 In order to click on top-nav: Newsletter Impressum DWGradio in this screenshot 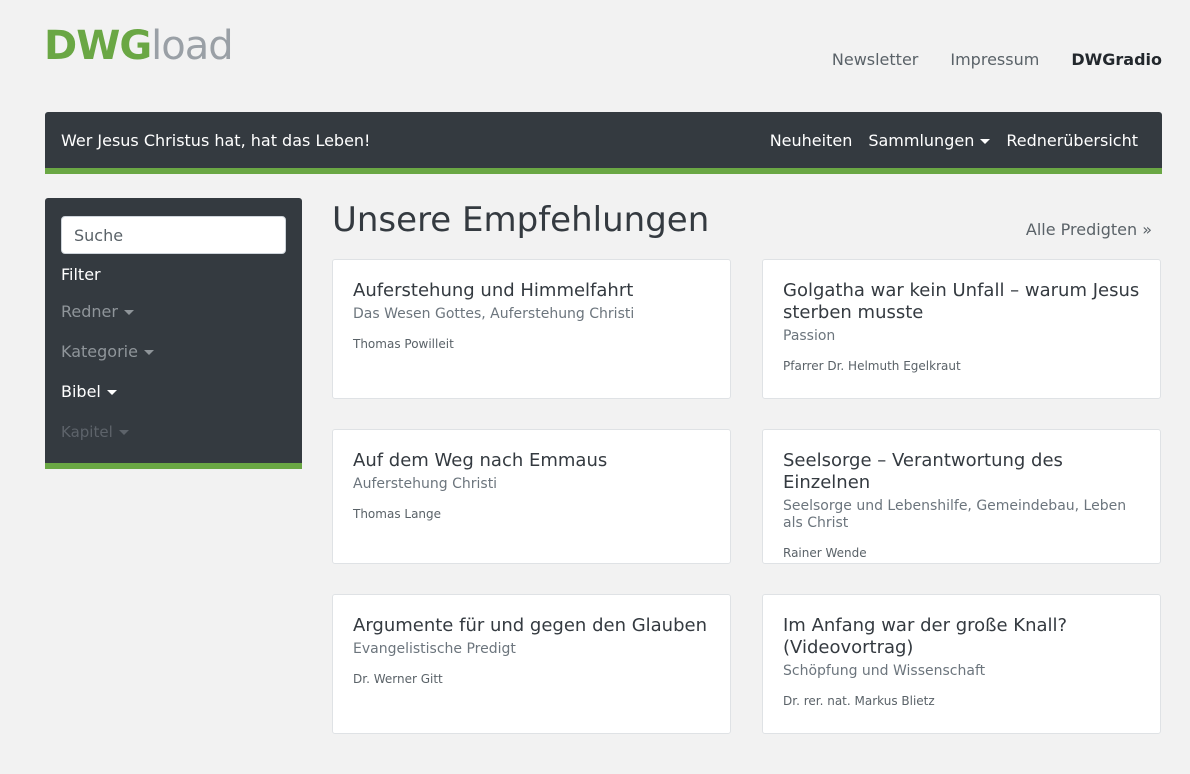, I will do `click(997, 59)`.